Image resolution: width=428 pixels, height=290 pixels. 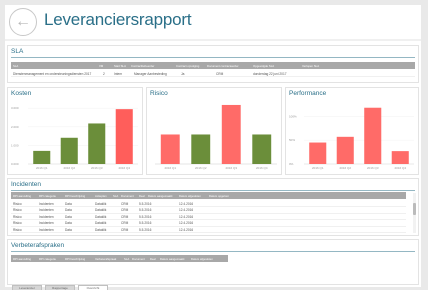 I want to click on col-header: Document contracteerder, so click(x=223, y=66).